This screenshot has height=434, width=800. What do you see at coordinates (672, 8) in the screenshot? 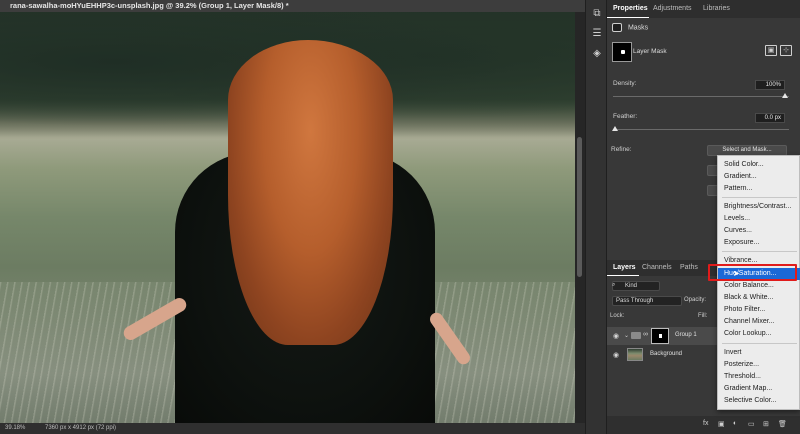
I see `tab-adjustments: Adjustments` at bounding box center [672, 8].